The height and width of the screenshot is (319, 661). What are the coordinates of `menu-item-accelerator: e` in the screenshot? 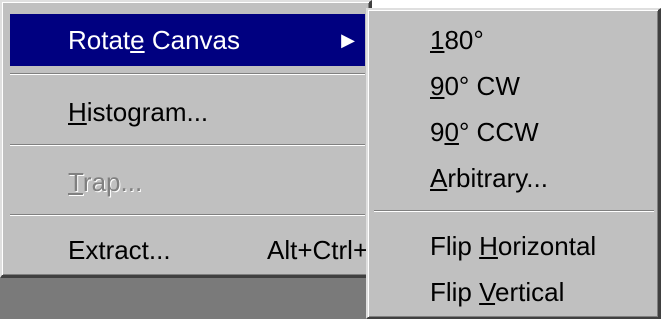 It's located at (137, 40).